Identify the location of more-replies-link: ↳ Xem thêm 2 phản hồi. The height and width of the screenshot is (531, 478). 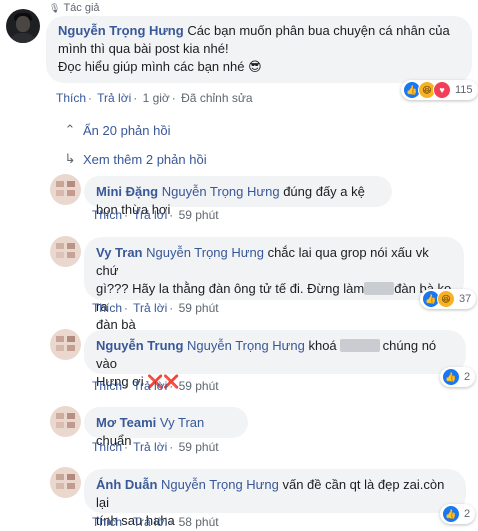
(135, 159).